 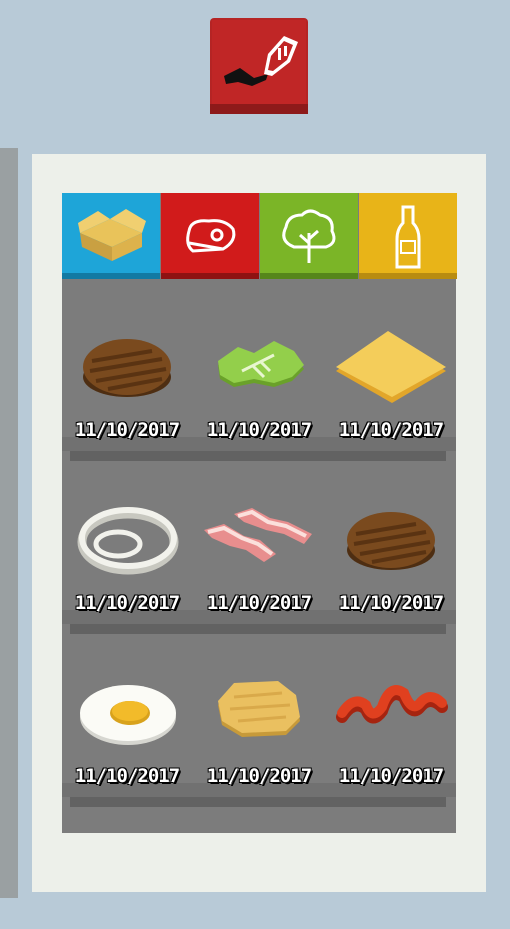 I want to click on tab-meat, so click(x=210, y=236).